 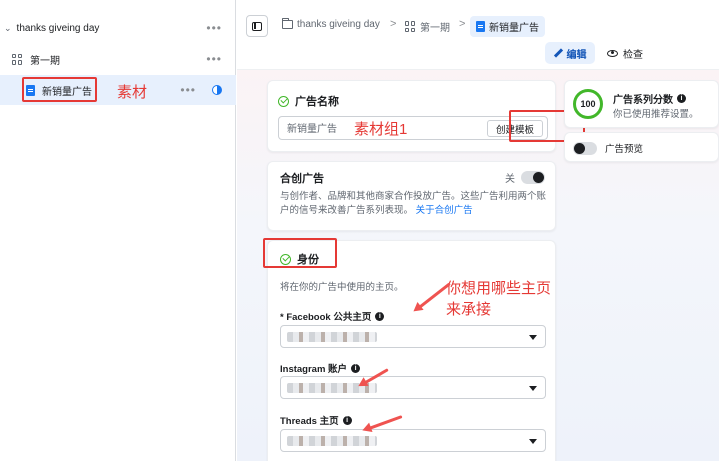 I want to click on facebook-page-label: * Facebook 公共主页 i, so click(x=332, y=316).